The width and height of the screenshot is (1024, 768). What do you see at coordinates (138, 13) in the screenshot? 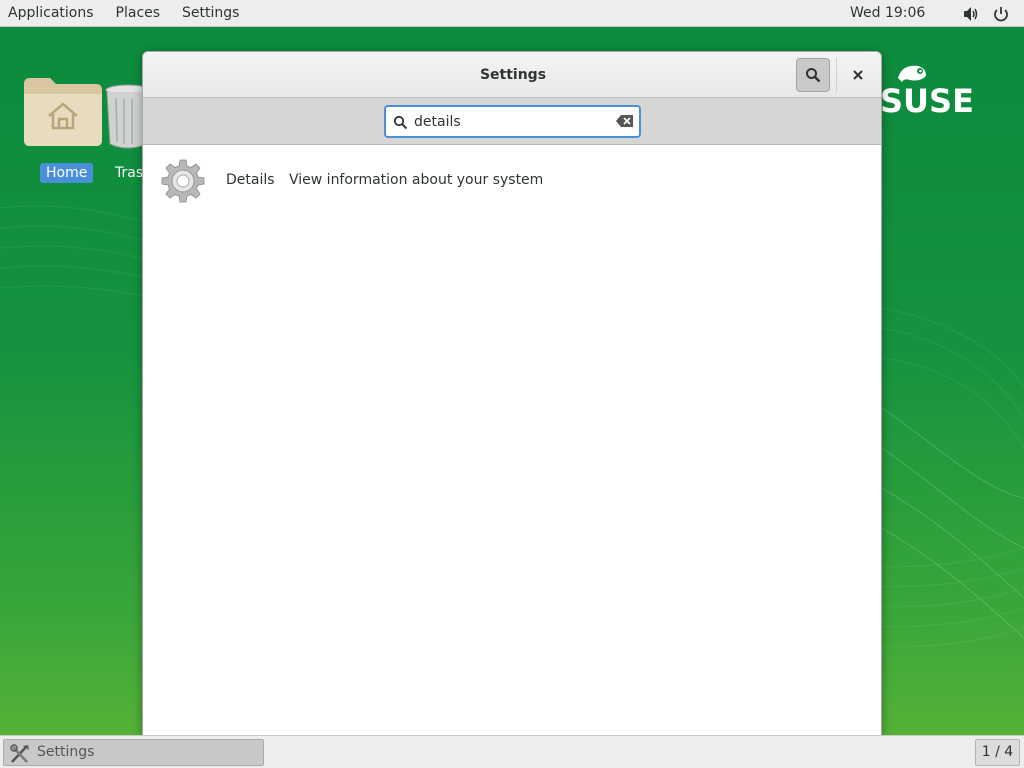
I see `places-menu: Places` at bounding box center [138, 13].